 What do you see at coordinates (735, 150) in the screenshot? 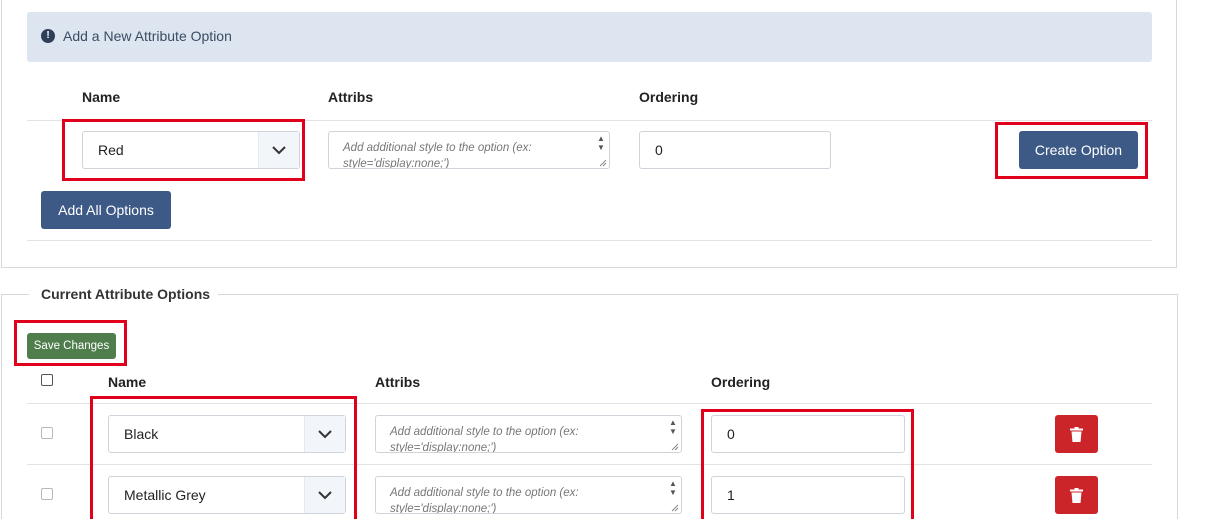
I see `new-option-ordering-input: 0` at bounding box center [735, 150].